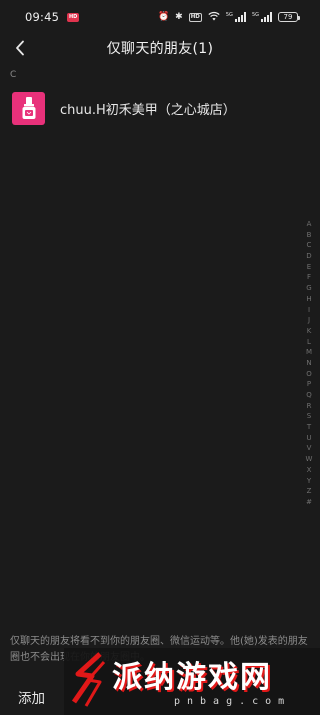  I want to click on watermark-title: 派纳游戏网, so click(192, 677).